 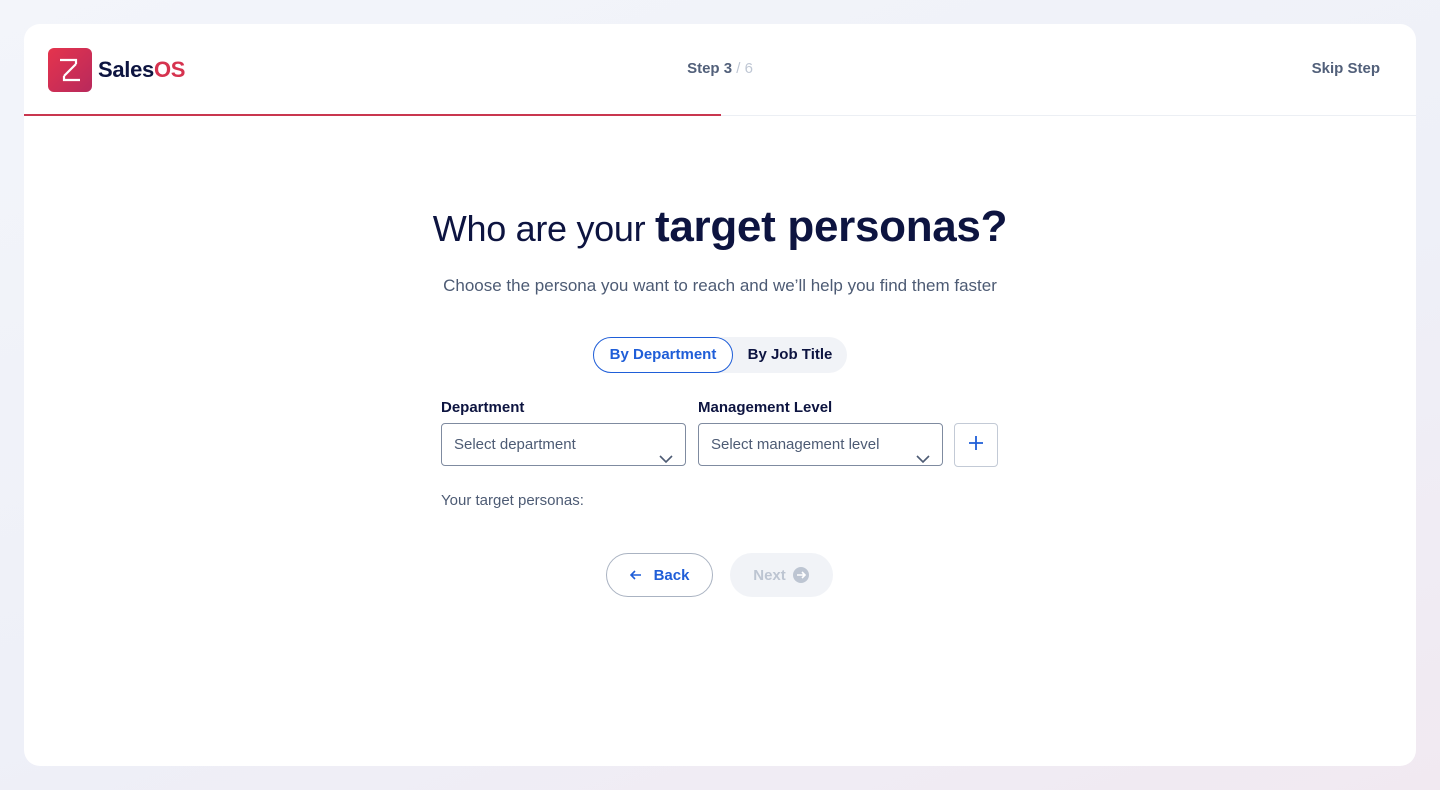 I want to click on plus-icon, so click(x=976, y=445).